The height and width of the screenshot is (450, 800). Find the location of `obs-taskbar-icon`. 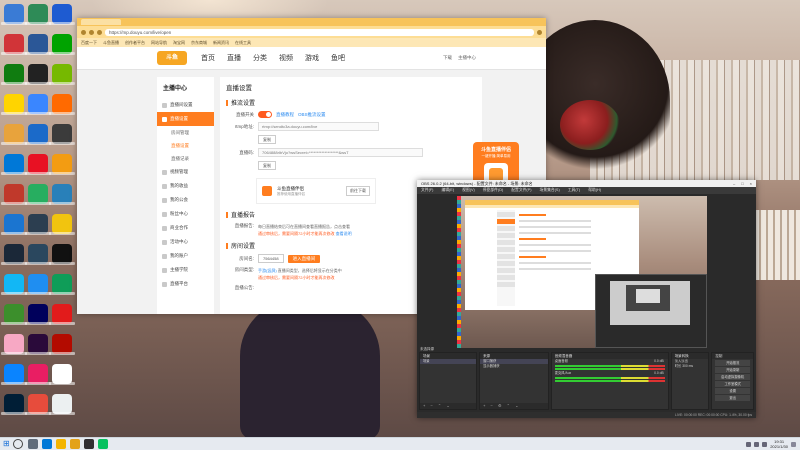

obs-taskbar-icon is located at coordinates (88, 444).